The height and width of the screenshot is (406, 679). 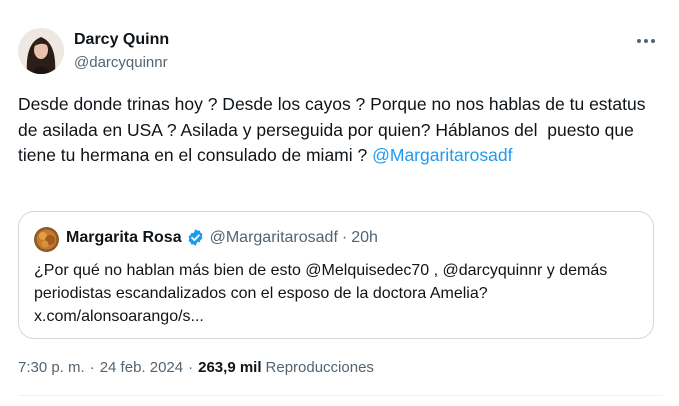 What do you see at coordinates (442, 155) in the screenshot?
I see `tweet-mention-link: @Margaritarosadf` at bounding box center [442, 155].